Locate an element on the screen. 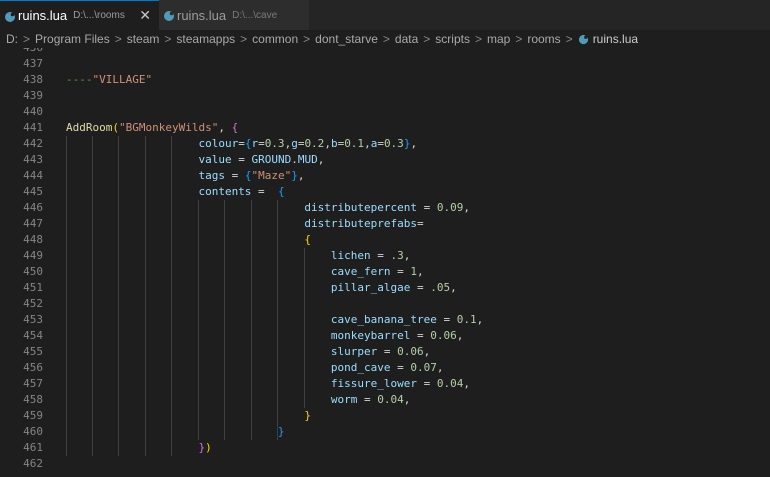 The width and height of the screenshot is (770, 477). code-line: 451 pillar_algae = .05, is located at coordinates (385, 288).